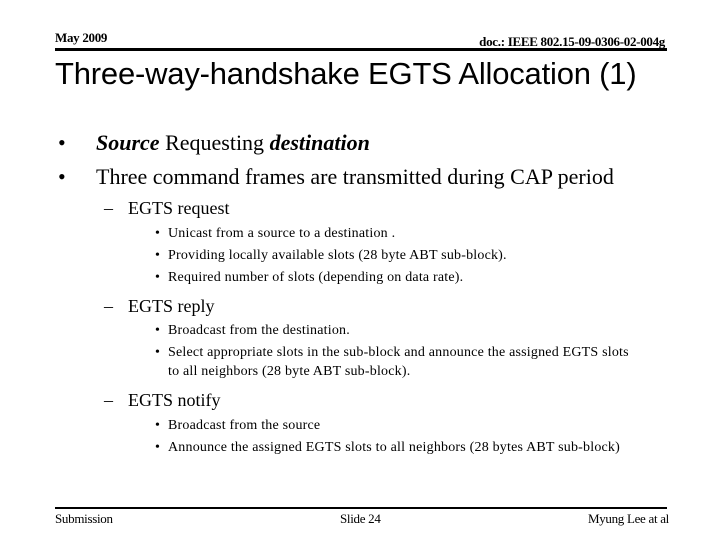  What do you see at coordinates (387, 426) in the screenshot?
I see `list-item: • Broadcast from the source` at bounding box center [387, 426].